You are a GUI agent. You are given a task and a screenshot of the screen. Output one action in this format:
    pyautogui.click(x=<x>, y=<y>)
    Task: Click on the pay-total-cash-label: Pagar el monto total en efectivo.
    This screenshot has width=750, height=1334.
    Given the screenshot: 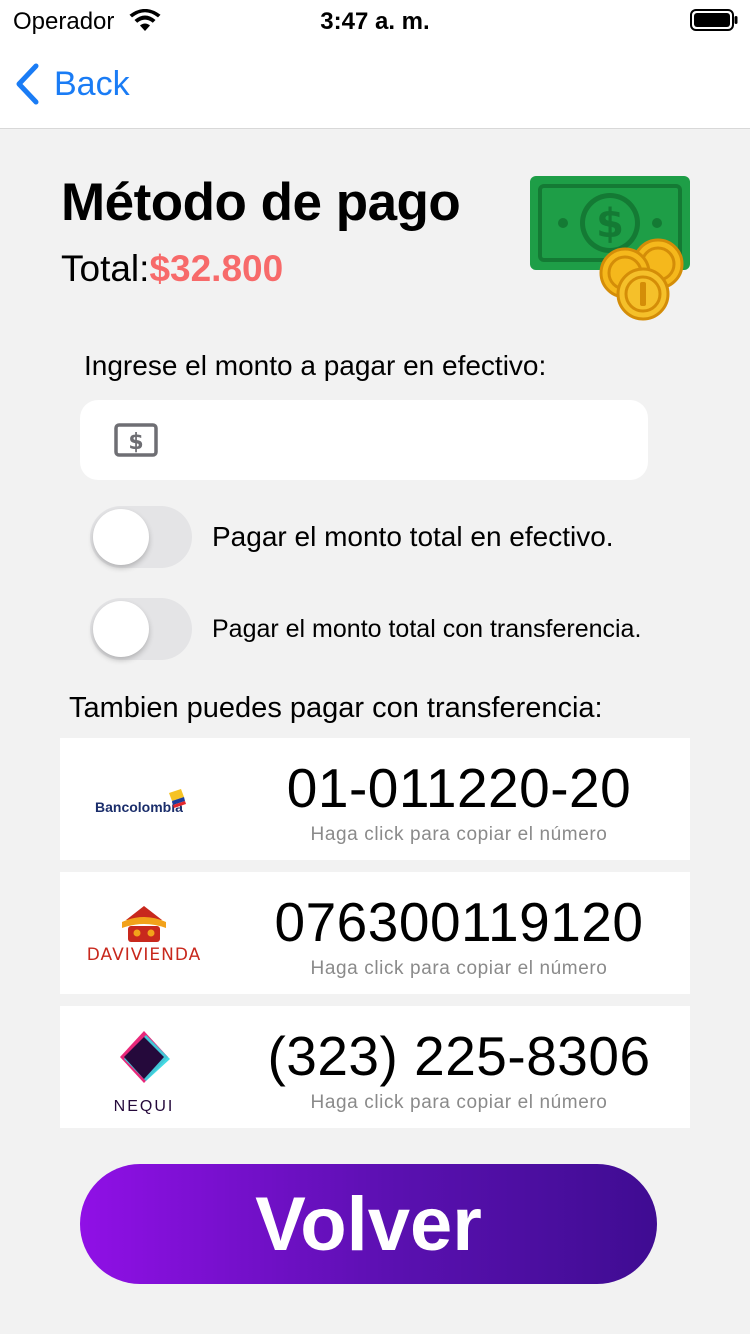 What is the action you would take?
    pyautogui.click(x=413, y=536)
    